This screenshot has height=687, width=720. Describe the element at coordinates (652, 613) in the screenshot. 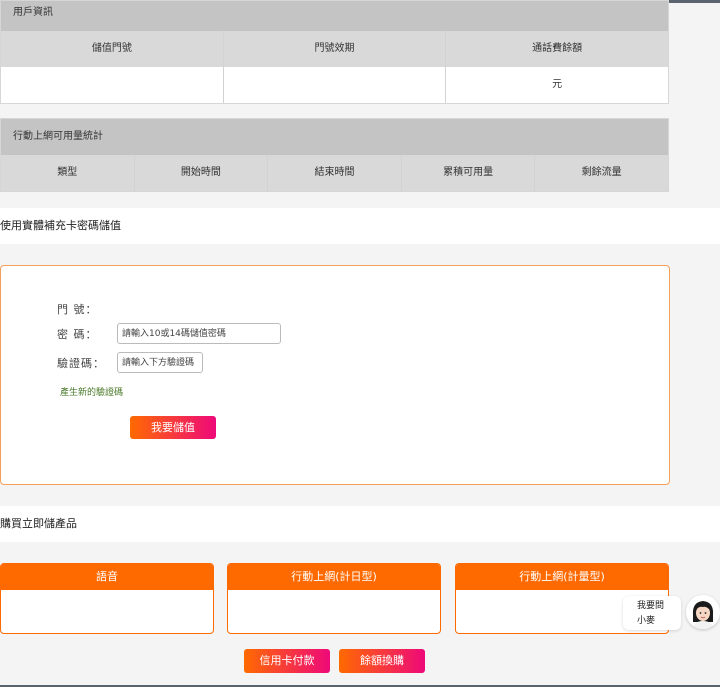

I see `chat-bubble: 我要問 小麥` at that location.